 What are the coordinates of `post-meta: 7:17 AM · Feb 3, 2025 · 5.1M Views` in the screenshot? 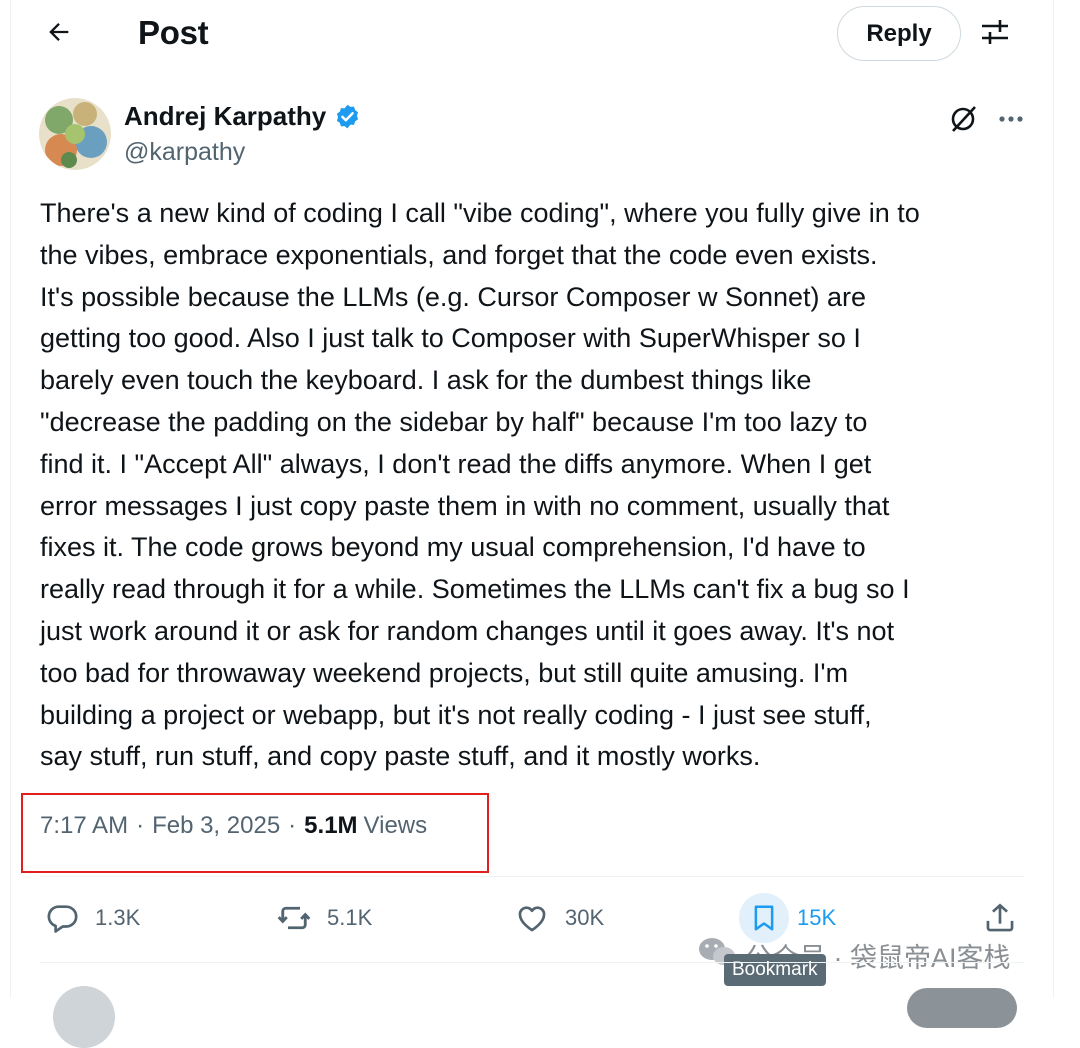 It's located at (233, 826).